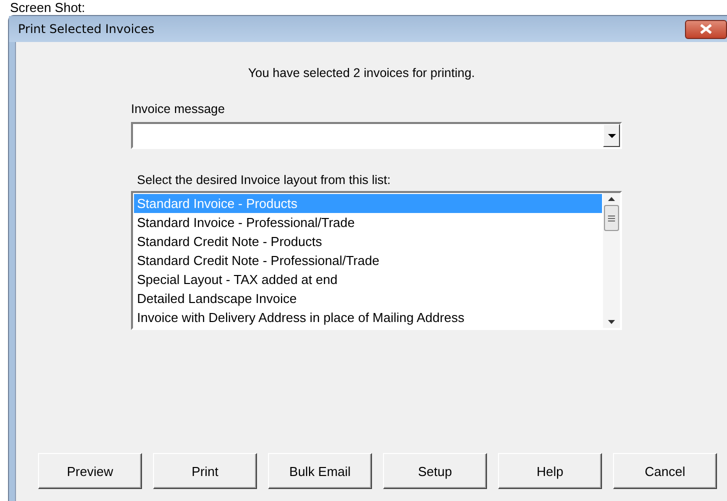  Describe the element at coordinates (47, 7) in the screenshot. I see `caption-text: Screen Shot:` at that location.